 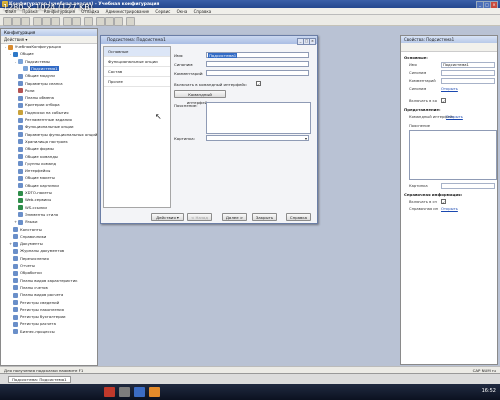 What do you see at coordinates (37, 105) in the screenshot?
I see `tree-item: Критерии отбора` at bounding box center [37, 105].